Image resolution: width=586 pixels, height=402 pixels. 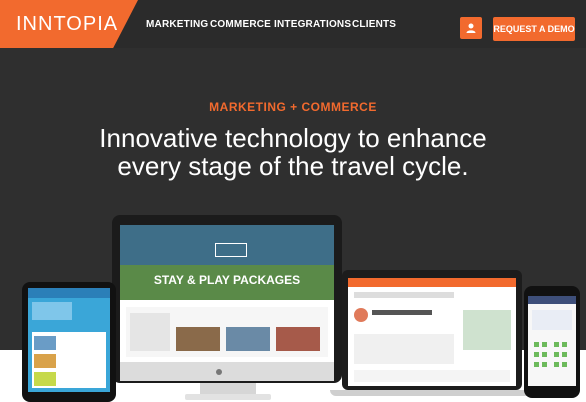 I want to click on request-demo-button: REQUEST A DEMO, so click(x=534, y=29).